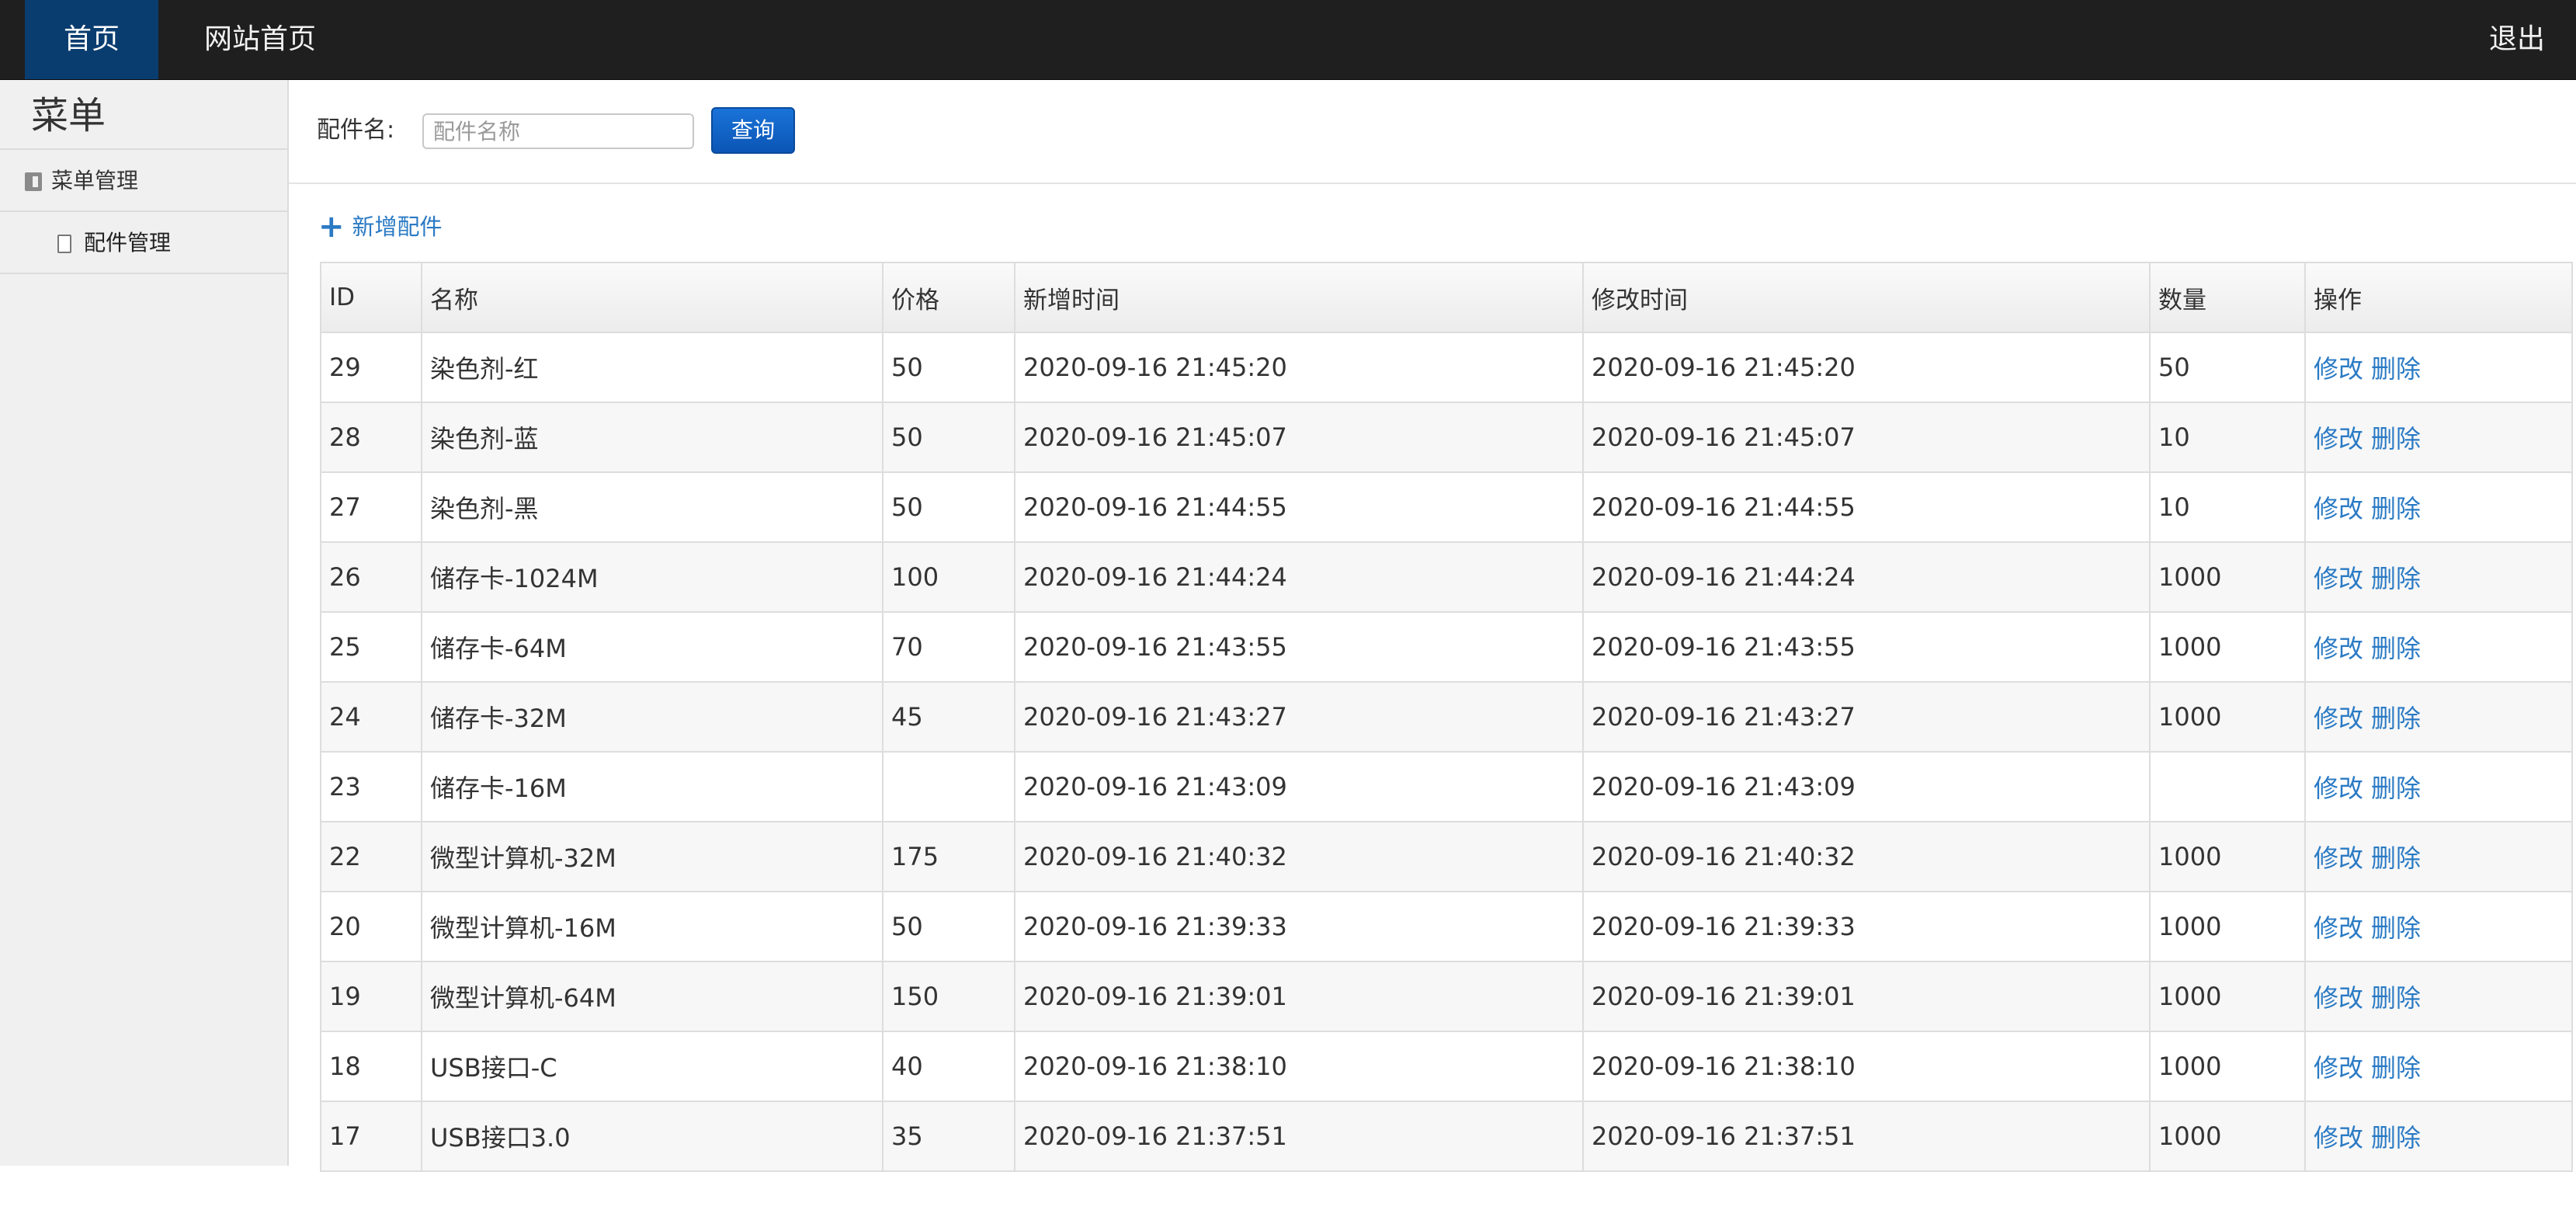 This screenshot has width=2576, height=1210. Describe the element at coordinates (1866, 926) in the screenshot. I see `cell-modified-time: 2020-09-16 21:39:33` at that location.